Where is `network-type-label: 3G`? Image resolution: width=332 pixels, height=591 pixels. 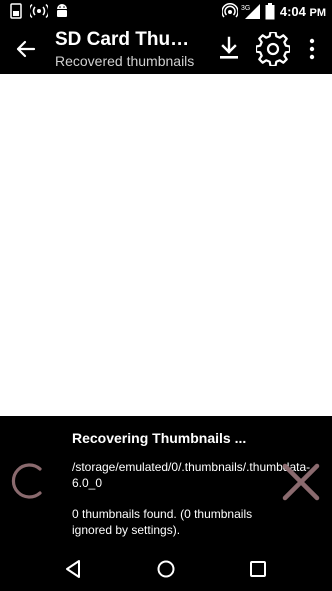
network-type-label: 3G is located at coordinates (245, 8).